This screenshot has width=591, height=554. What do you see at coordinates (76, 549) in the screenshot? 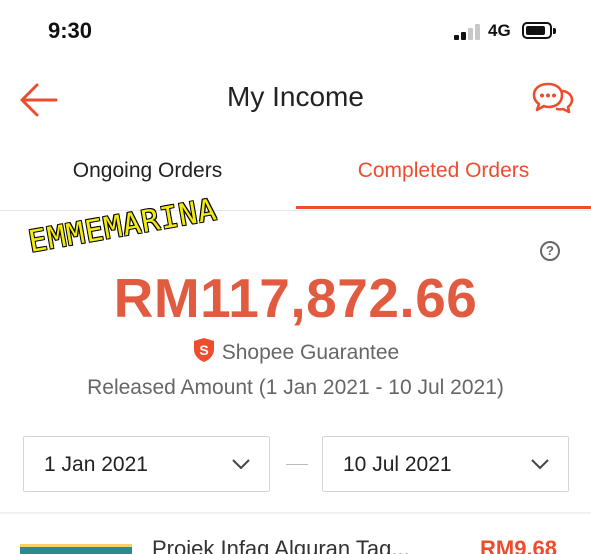
I see `order-thumbnail` at bounding box center [76, 549].